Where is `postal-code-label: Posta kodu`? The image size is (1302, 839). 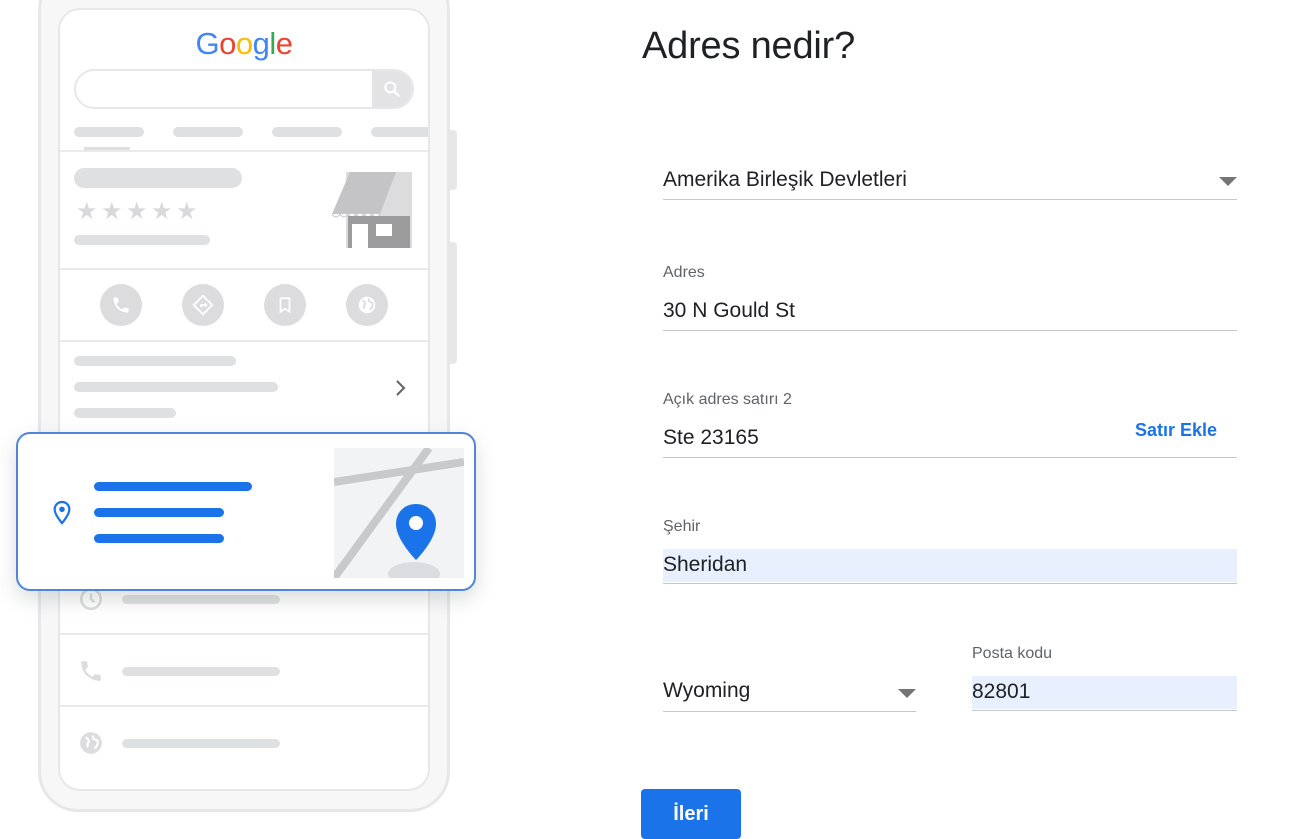 postal-code-label: Posta kodu is located at coordinates (1012, 653).